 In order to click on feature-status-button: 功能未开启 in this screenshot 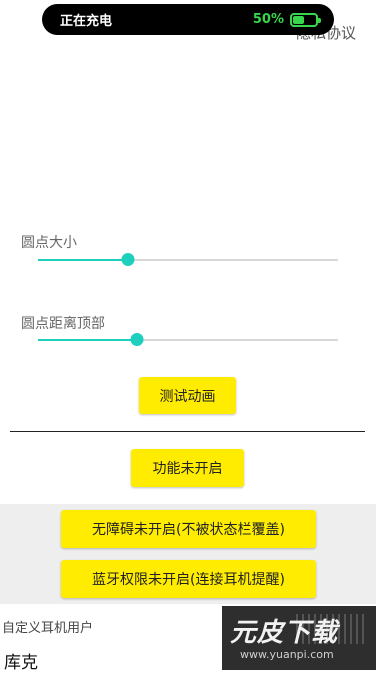, I will do `click(187, 468)`.